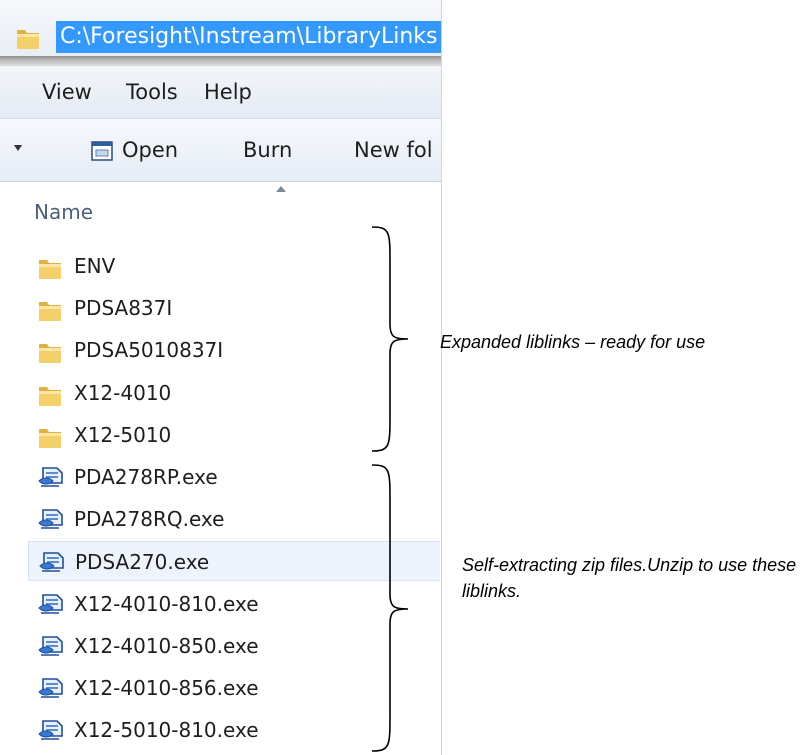  Describe the element at coordinates (220, 61) in the screenshot. I see `address-separator` at that location.